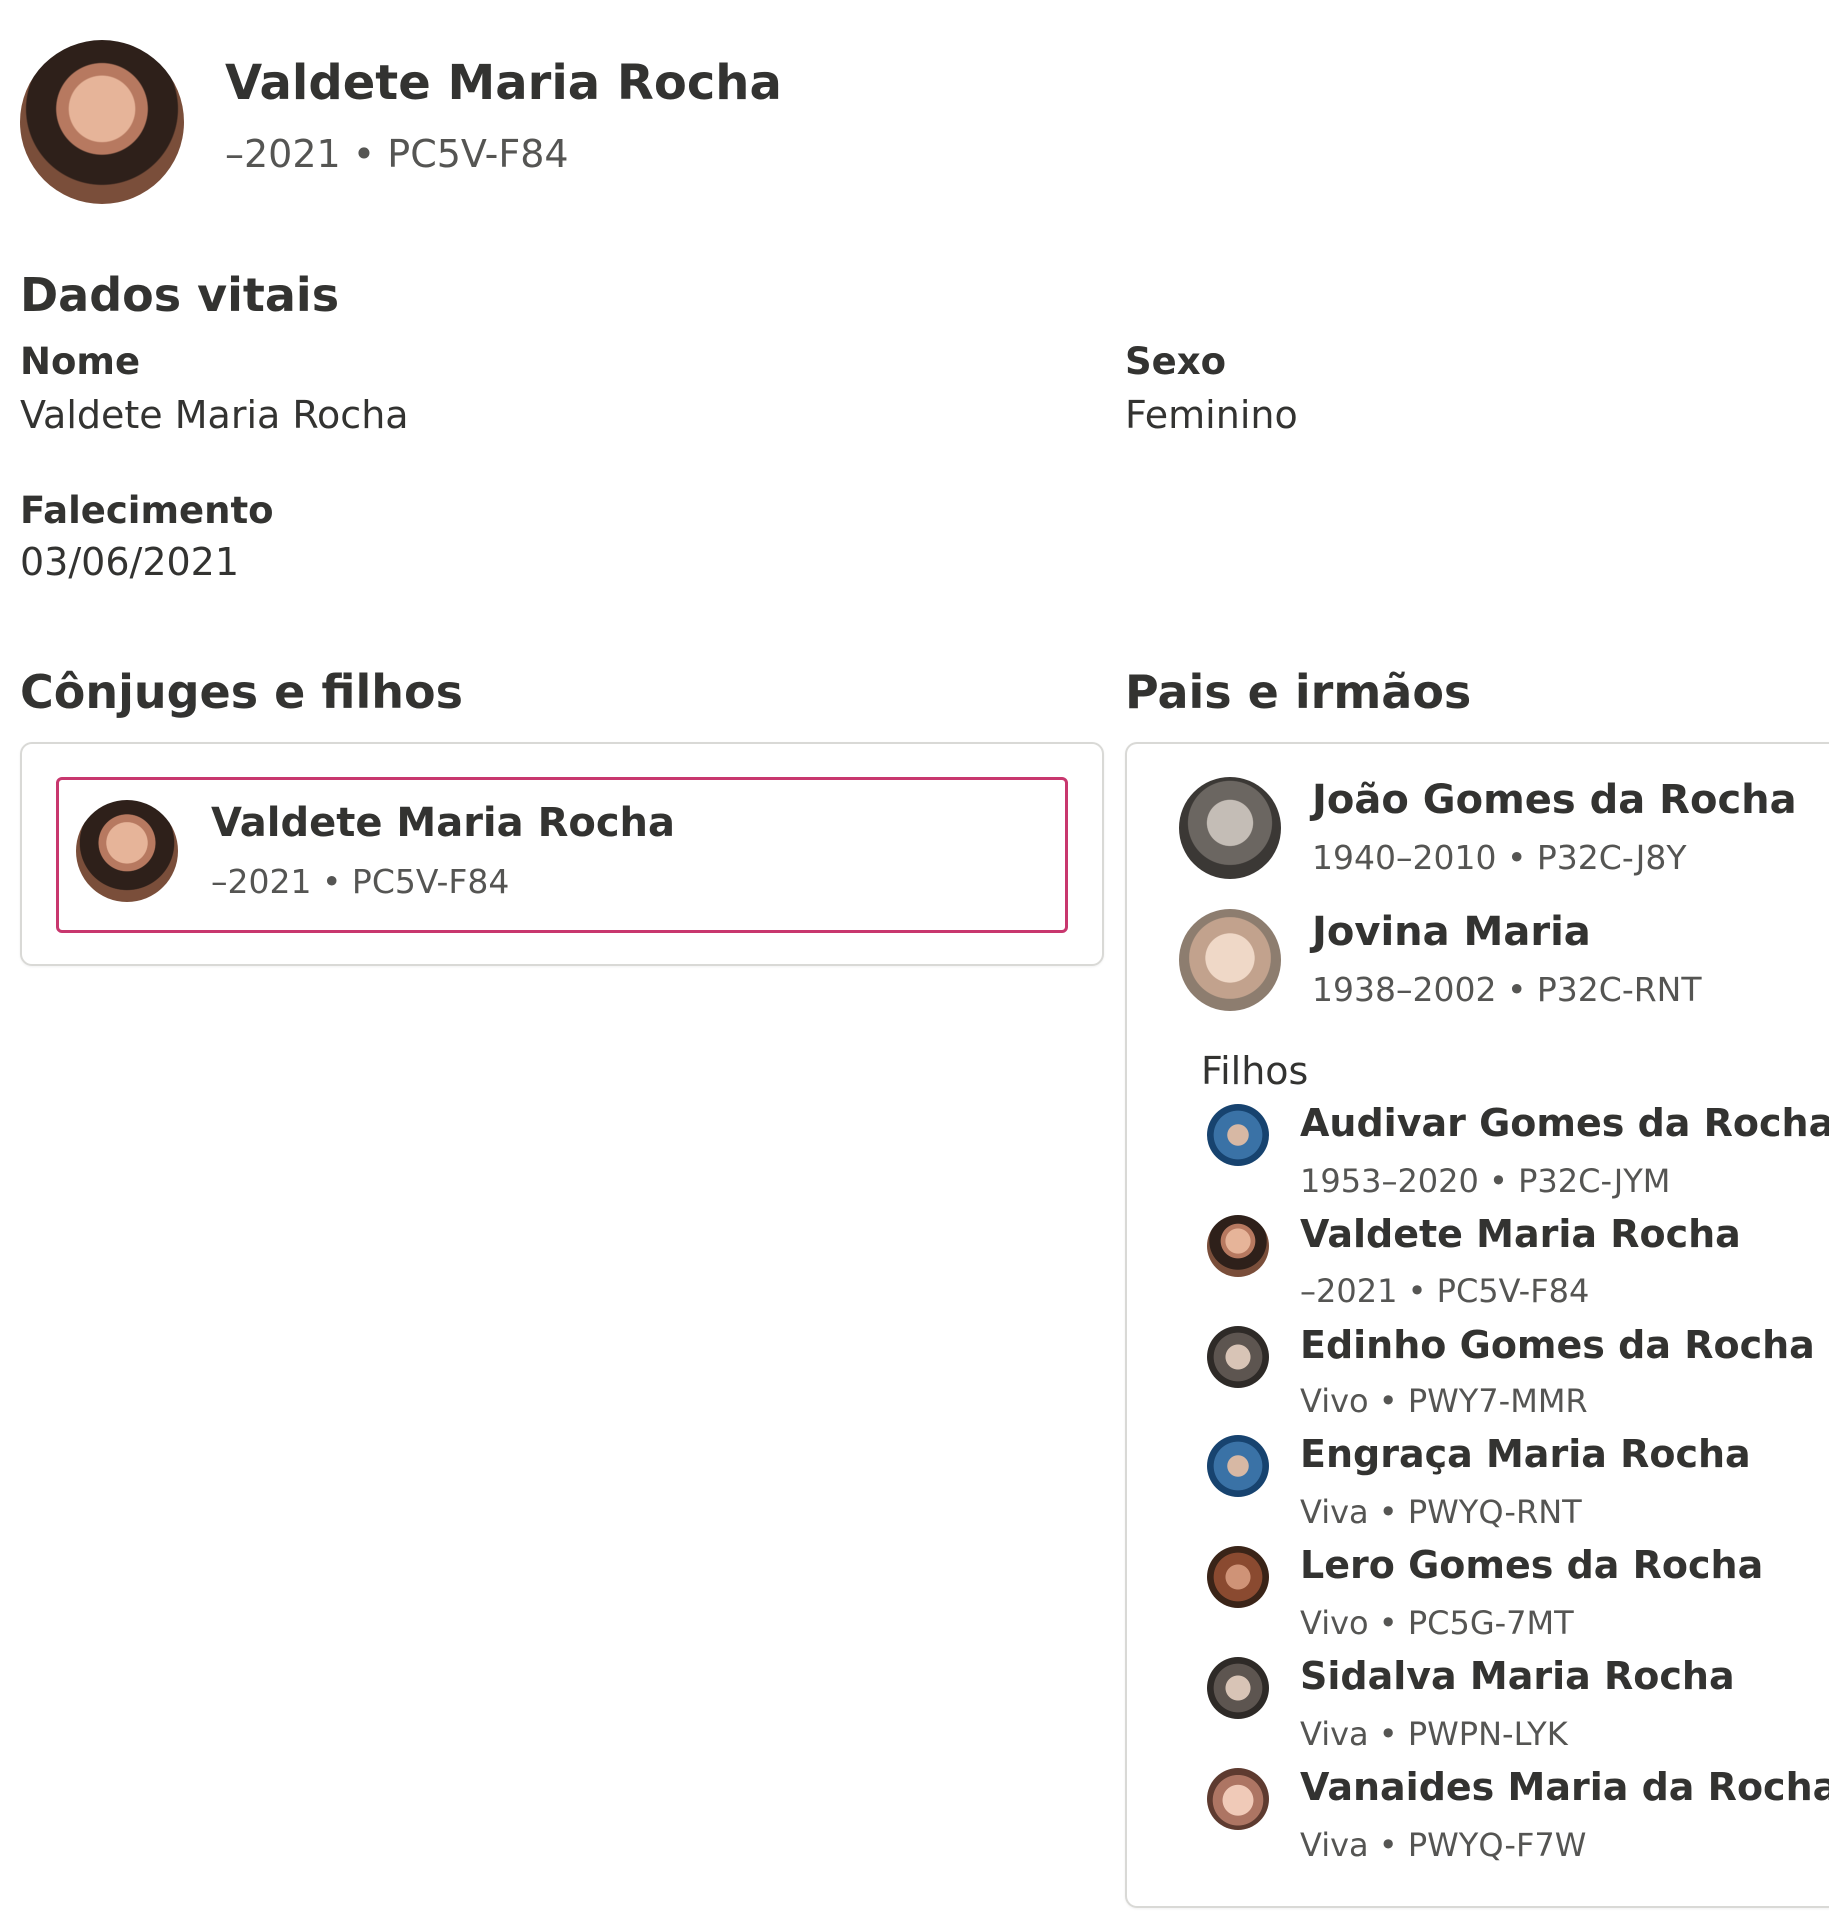  What do you see at coordinates (127, 851) in the screenshot?
I see `spouse-avatar` at bounding box center [127, 851].